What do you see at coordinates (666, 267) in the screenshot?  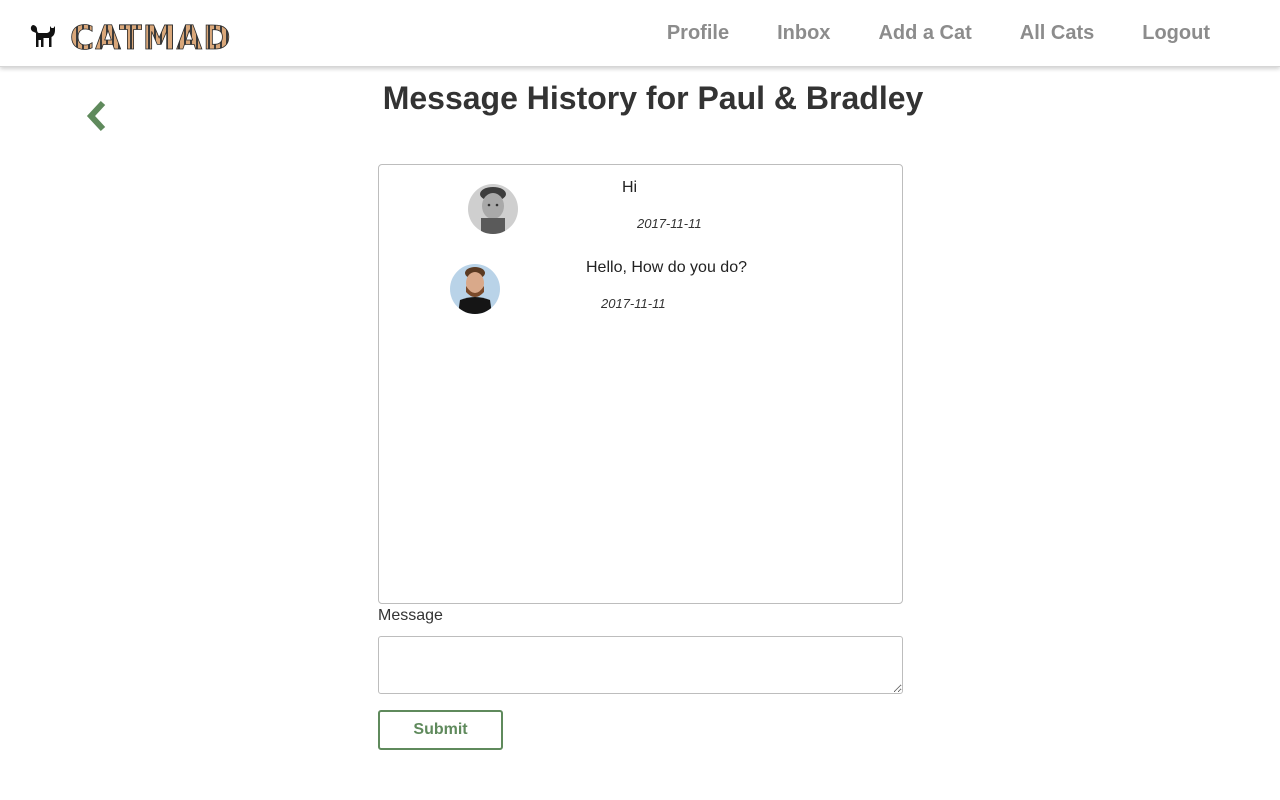 I see `message-text: Hello, How do you do?` at bounding box center [666, 267].